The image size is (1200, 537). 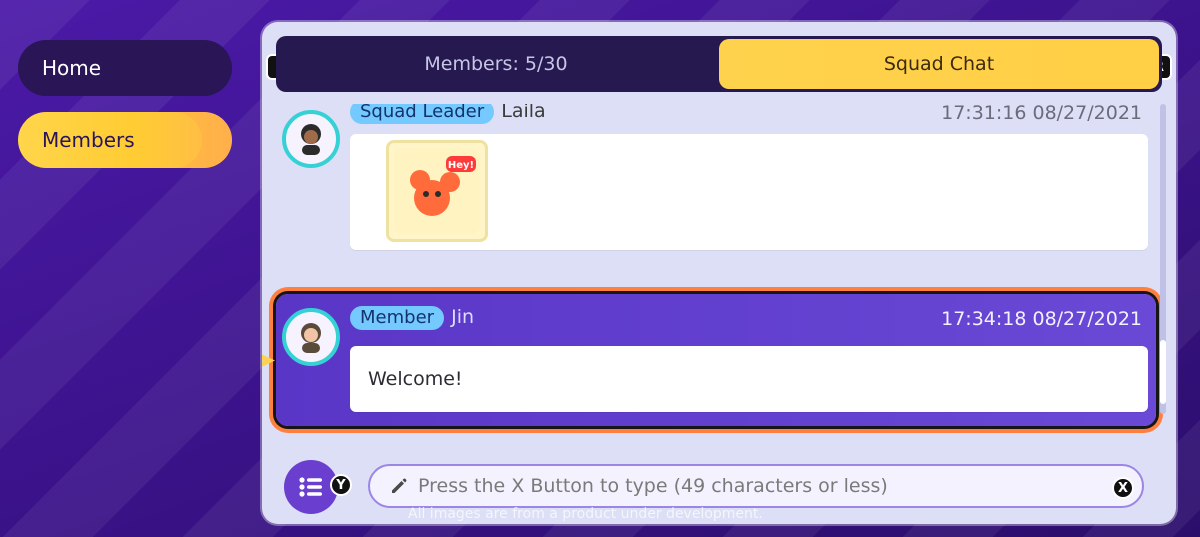 I want to click on avatar-female-icon, so click(x=311, y=139).